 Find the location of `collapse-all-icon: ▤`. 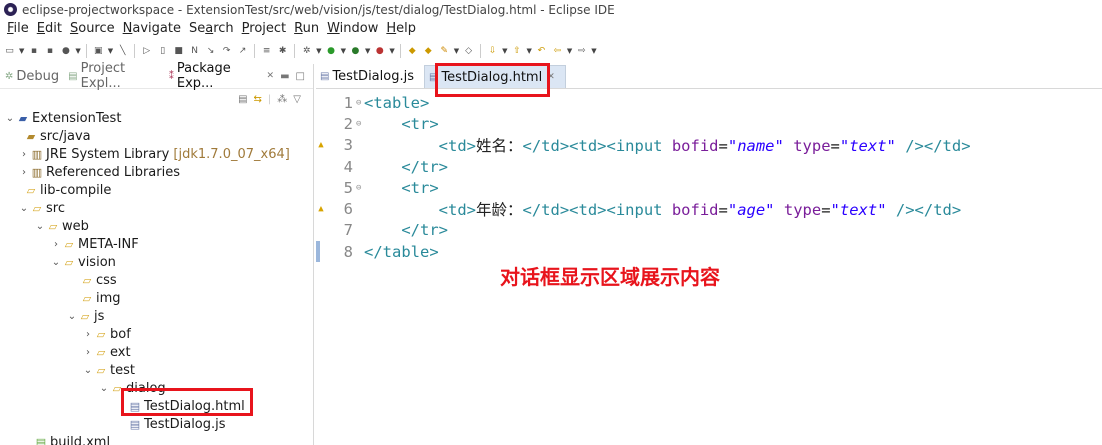

collapse-all-icon: ▤ is located at coordinates (242, 99).